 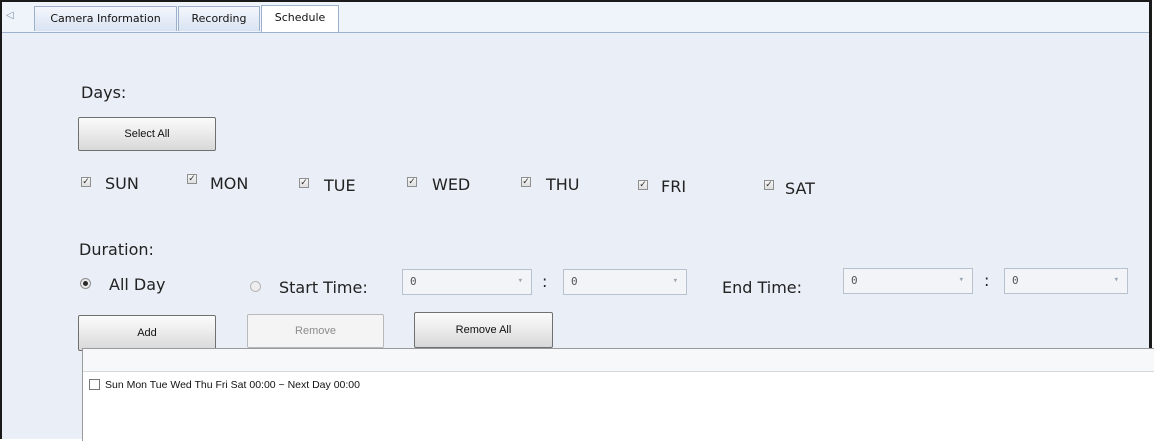 What do you see at coordinates (412, 182) in the screenshot?
I see `wed-checkbox: ✓` at bounding box center [412, 182].